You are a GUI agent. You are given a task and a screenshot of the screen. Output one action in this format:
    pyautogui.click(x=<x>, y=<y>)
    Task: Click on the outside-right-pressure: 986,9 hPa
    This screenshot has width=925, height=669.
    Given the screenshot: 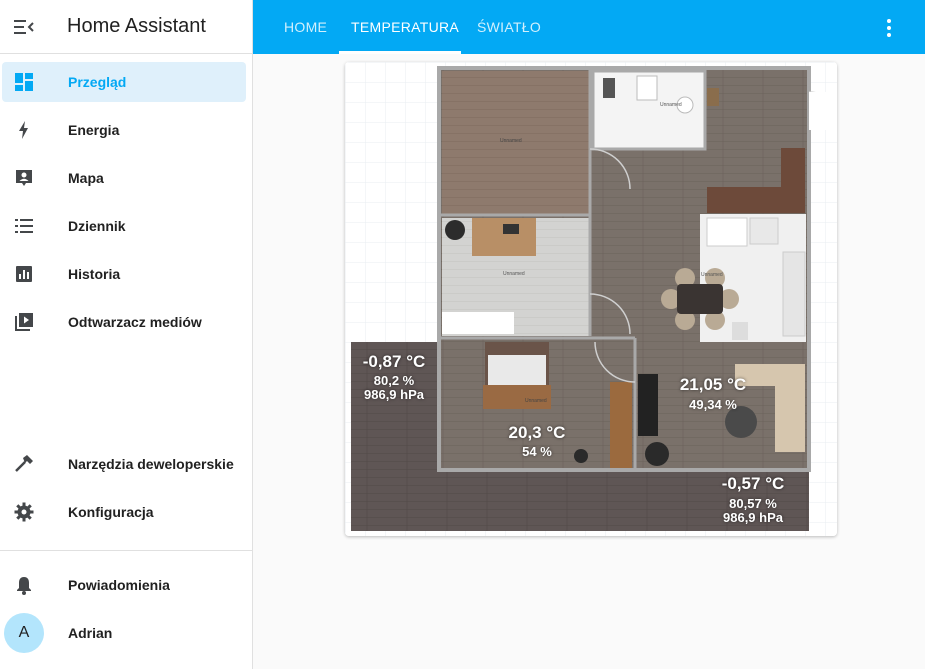 What is the action you would take?
    pyautogui.click(x=753, y=517)
    